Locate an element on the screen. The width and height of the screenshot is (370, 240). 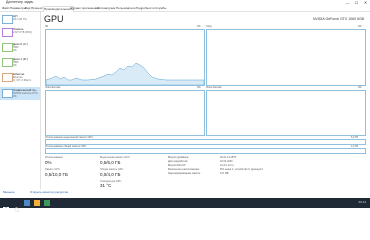
sidebar-item-sub: 4% 1,50 ГГц is located at coordinates (20, 19).